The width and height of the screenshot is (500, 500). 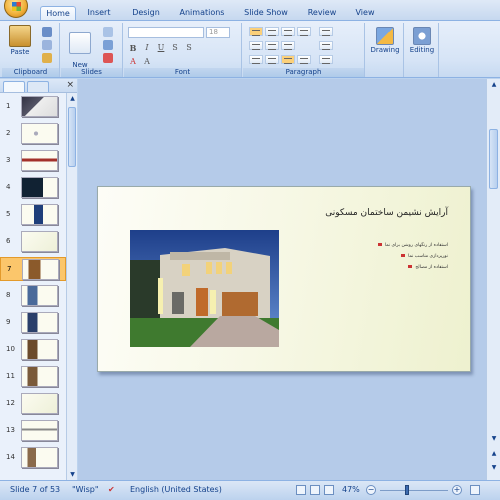 What do you see at coordinates (288, 59) in the screenshot?
I see `align-right-button` at bounding box center [288, 59].